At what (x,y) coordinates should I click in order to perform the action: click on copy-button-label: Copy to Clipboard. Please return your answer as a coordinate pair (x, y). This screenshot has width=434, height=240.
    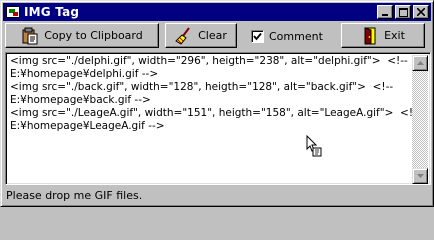
    Looking at the image, I should click on (93, 35).